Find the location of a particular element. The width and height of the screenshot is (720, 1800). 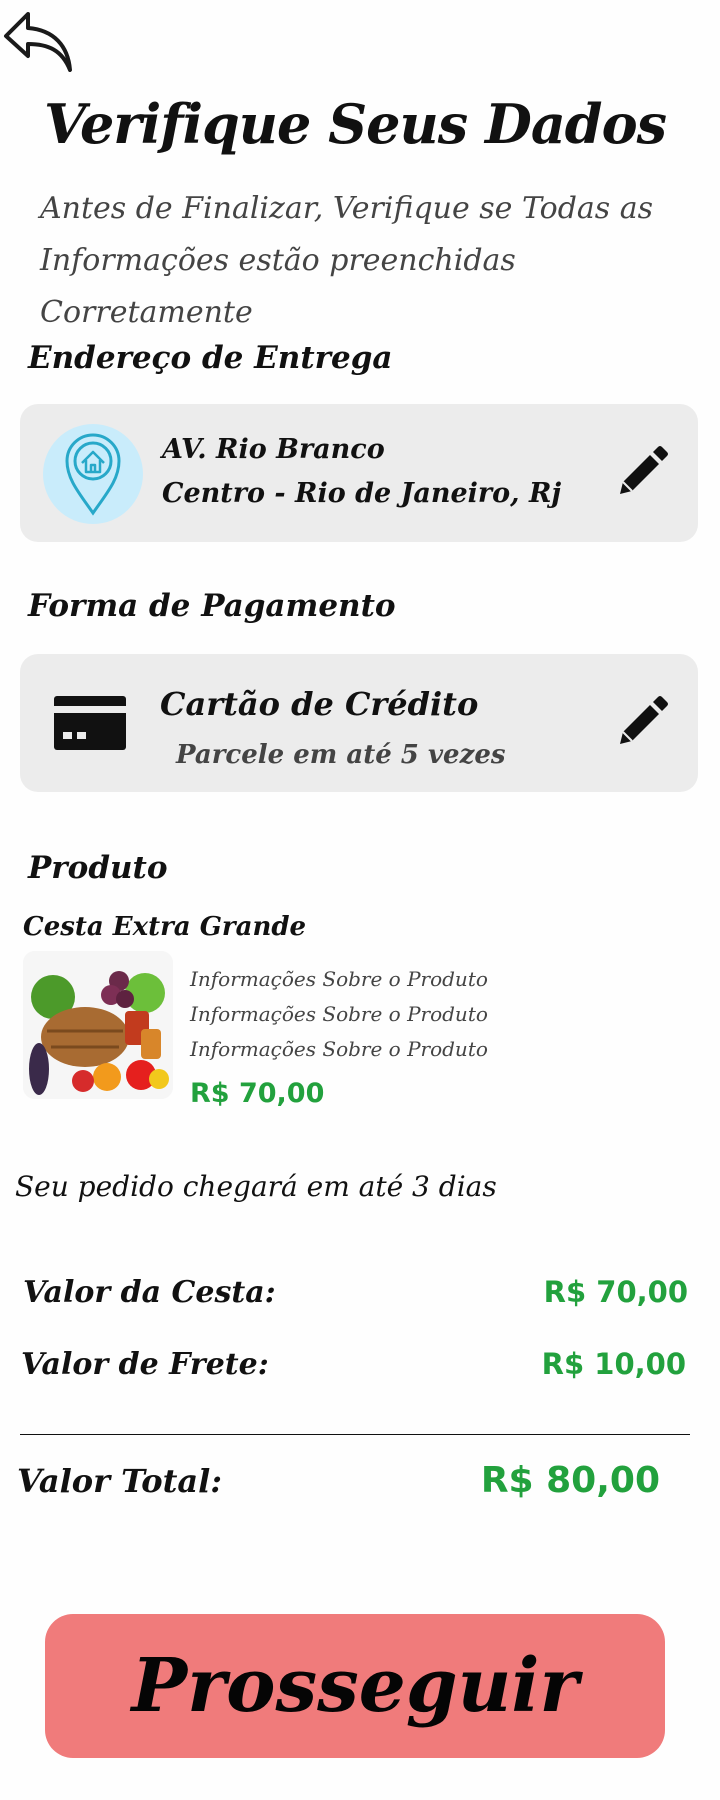

page-title: Verifique Seus Dados is located at coordinates (355, 124).